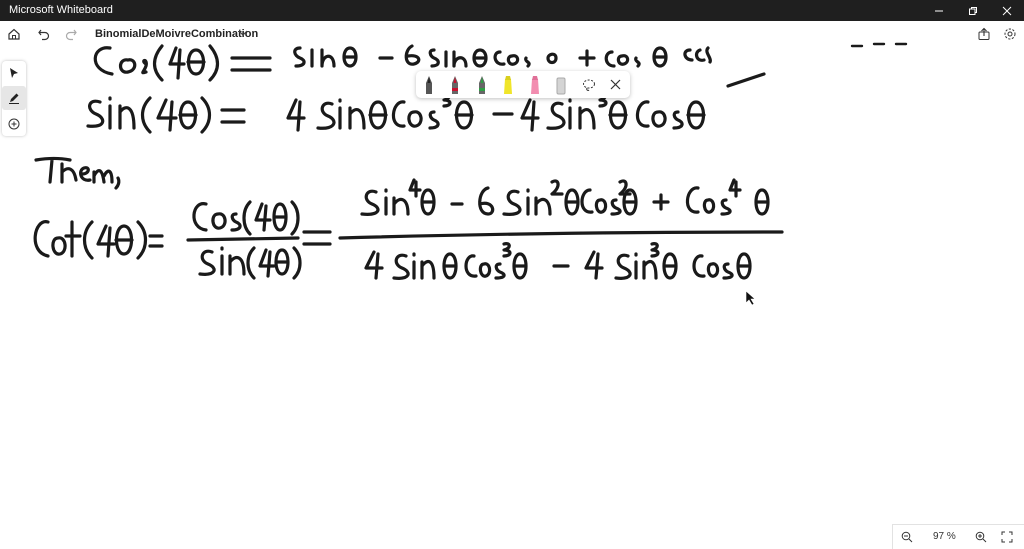  What do you see at coordinates (879, 45) in the screenshot?
I see `ink-fragment` at bounding box center [879, 45].